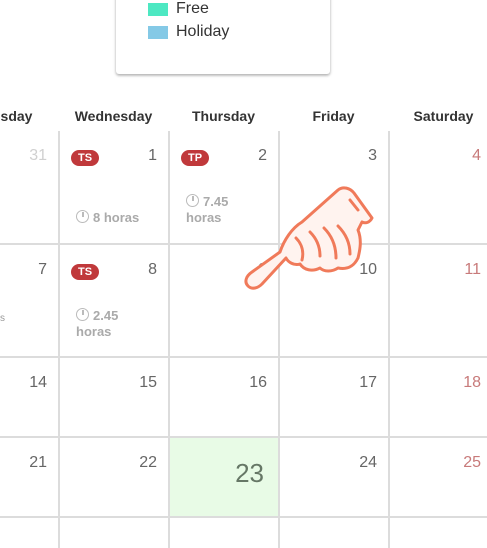  I want to click on legend-holiday-label: Holiday, so click(203, 31).